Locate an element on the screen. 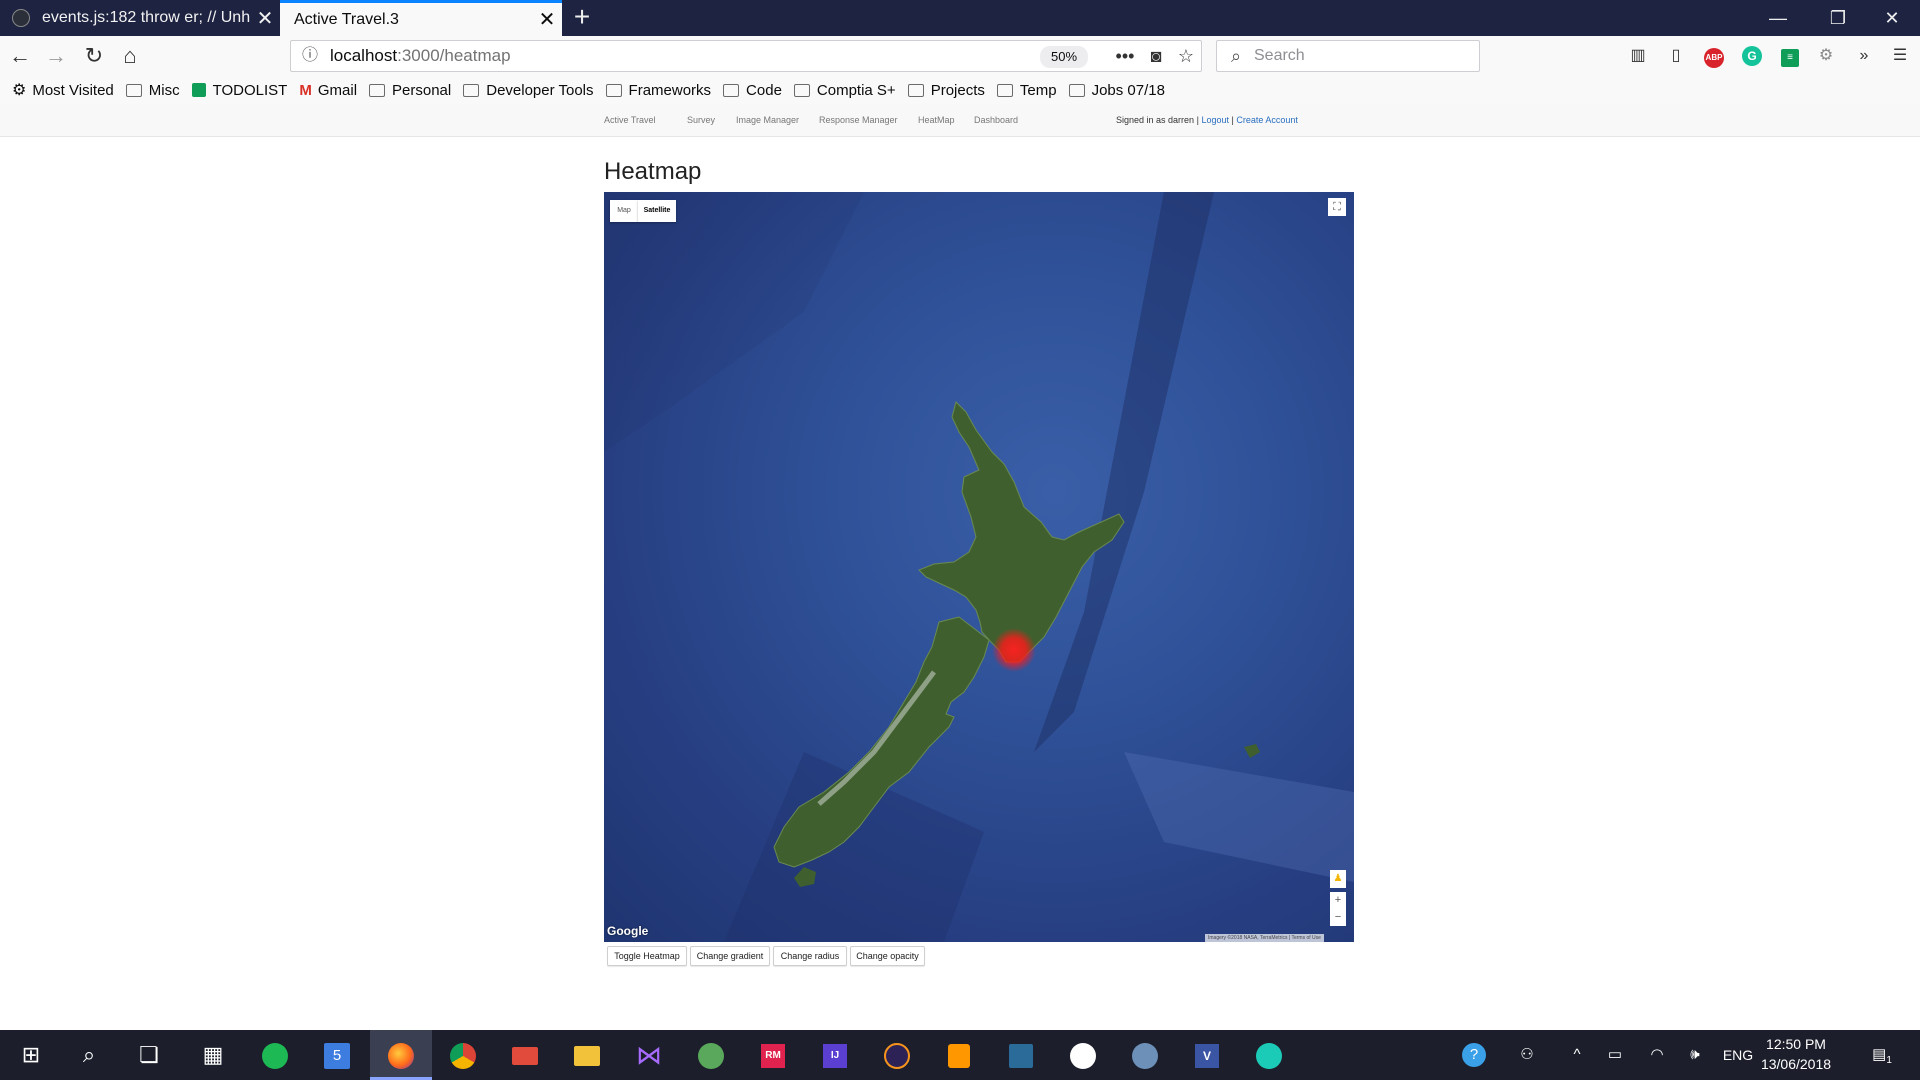  window-close-icon: ✕ is located at coordinates (1891, 18).